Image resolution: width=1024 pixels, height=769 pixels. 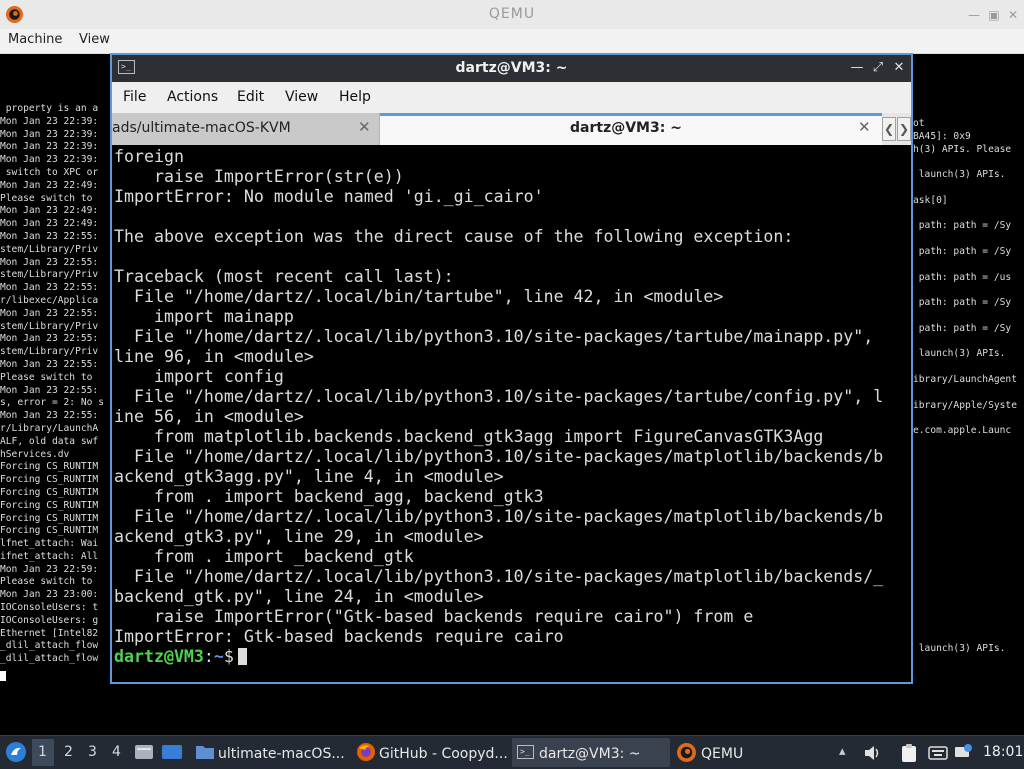 What do you see at coordinates (963, 753) in the screenshot?
I see `network-icon` at bounding box center [963, 753].